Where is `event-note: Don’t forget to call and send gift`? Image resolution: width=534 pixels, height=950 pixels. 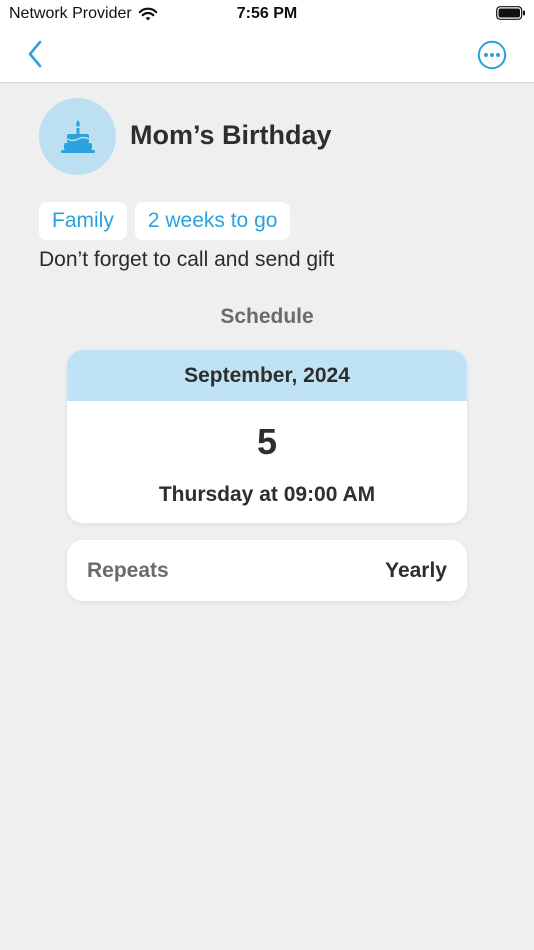 event-note: Don’t forget to call and send gift is located at coordinates (187, 259).